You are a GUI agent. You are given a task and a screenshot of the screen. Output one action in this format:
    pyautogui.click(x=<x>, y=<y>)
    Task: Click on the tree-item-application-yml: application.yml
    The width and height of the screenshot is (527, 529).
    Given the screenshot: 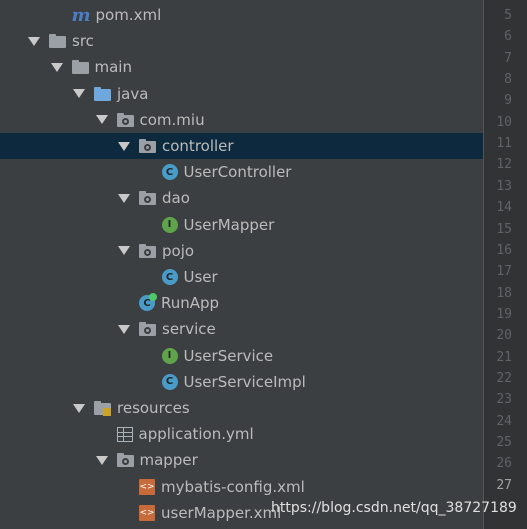 What is the action you would take?
    pyautogui.click(x=241, y=434)
    